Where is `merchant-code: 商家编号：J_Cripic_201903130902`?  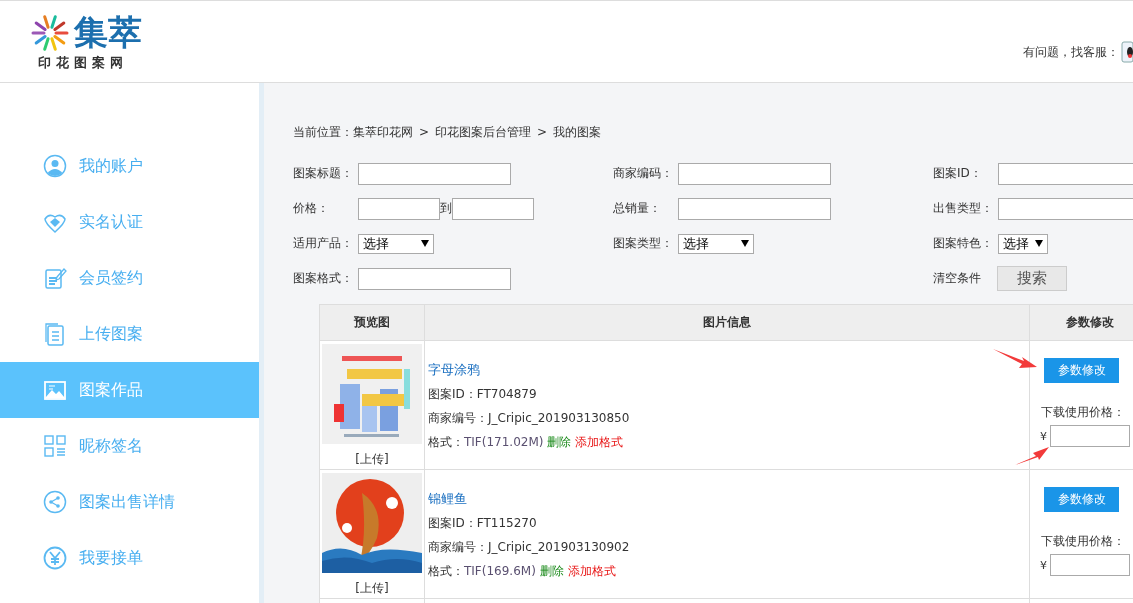
merchant-code: 商家编号：J_Cripic_201903130902 is located at coordinates (529, 547).